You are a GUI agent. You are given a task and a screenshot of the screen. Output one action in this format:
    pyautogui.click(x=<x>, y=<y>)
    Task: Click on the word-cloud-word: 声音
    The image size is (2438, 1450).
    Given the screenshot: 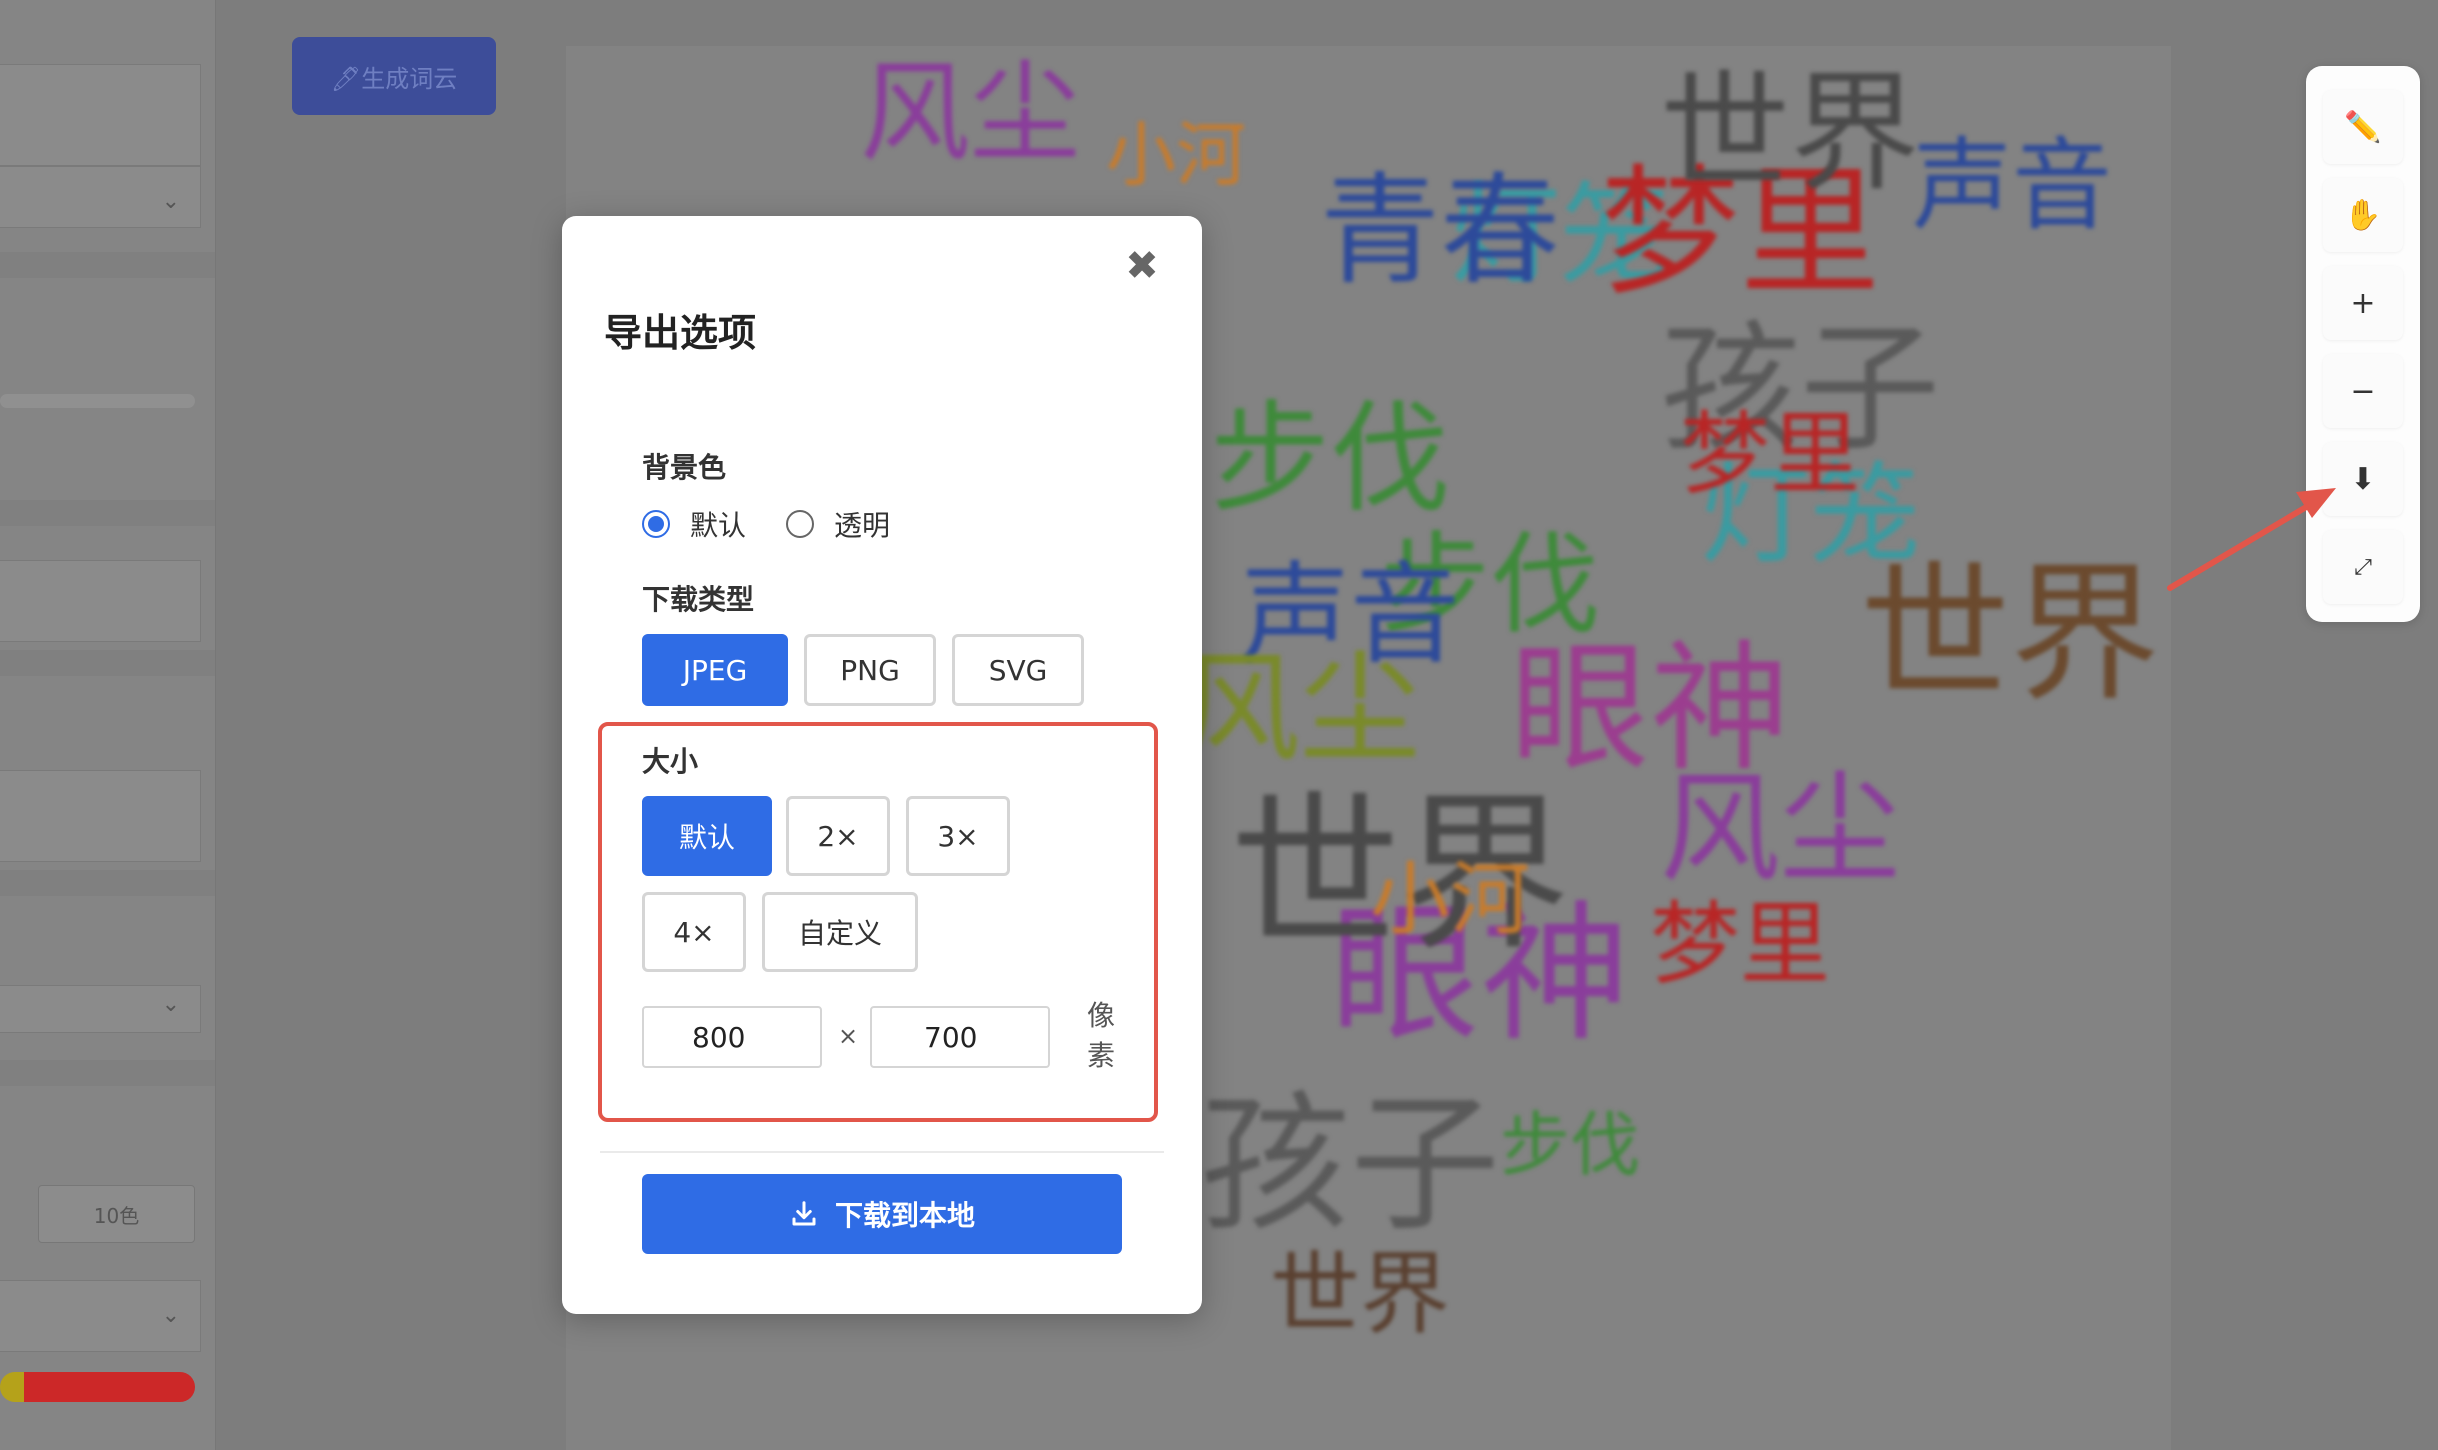 What is the action you would take?
    pyautogui.click(x=2012, y=185)
    